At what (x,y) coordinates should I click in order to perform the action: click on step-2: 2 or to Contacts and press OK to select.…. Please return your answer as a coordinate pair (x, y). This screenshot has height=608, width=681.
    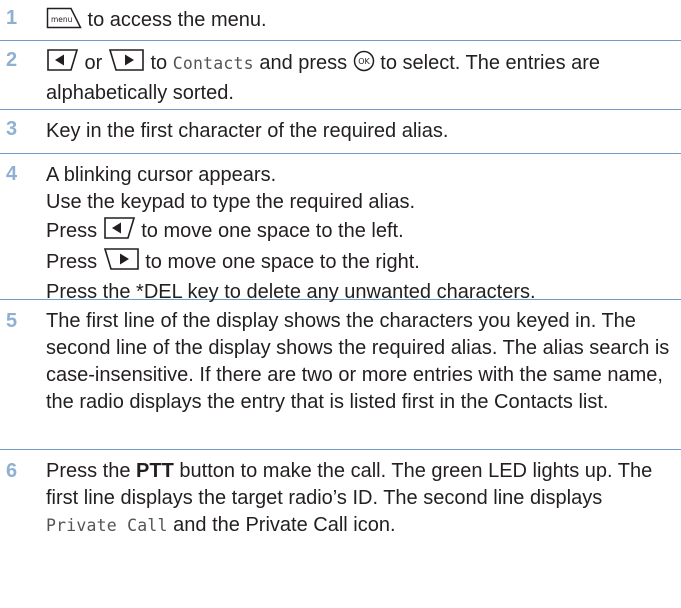
    Looking at the image, I should click on (340, 75).